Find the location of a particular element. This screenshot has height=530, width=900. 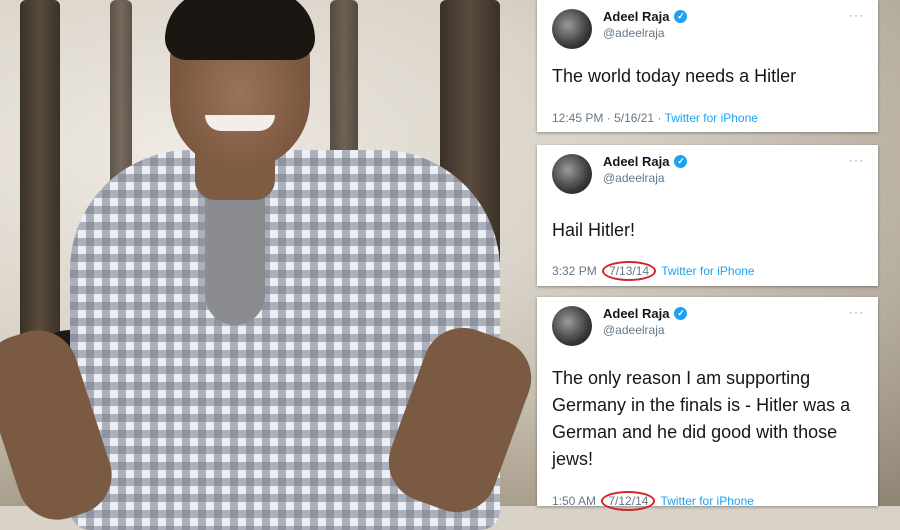

hair is located at coordinates (240, 30).